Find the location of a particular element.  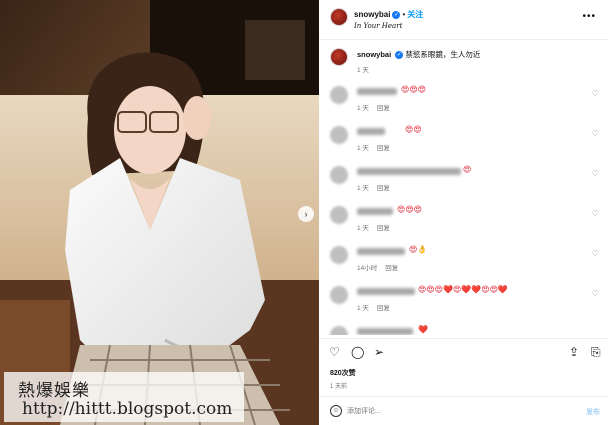

comment-composer: ☺ 发布 is located at coordinates (463, 410).